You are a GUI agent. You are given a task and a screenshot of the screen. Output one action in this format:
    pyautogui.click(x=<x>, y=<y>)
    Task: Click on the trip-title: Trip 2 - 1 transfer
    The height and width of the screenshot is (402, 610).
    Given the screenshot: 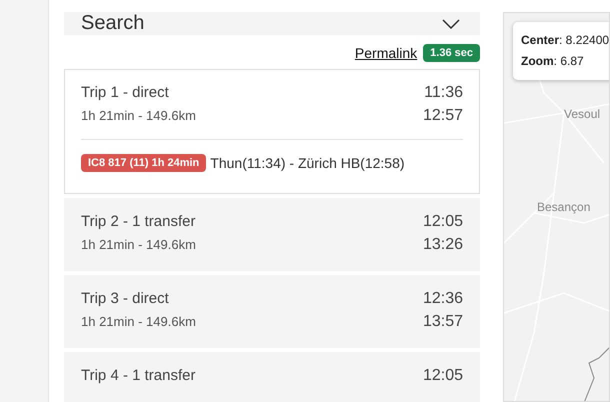 What is the action you would take?
    pyautogui.click(x=138, y=221)
    